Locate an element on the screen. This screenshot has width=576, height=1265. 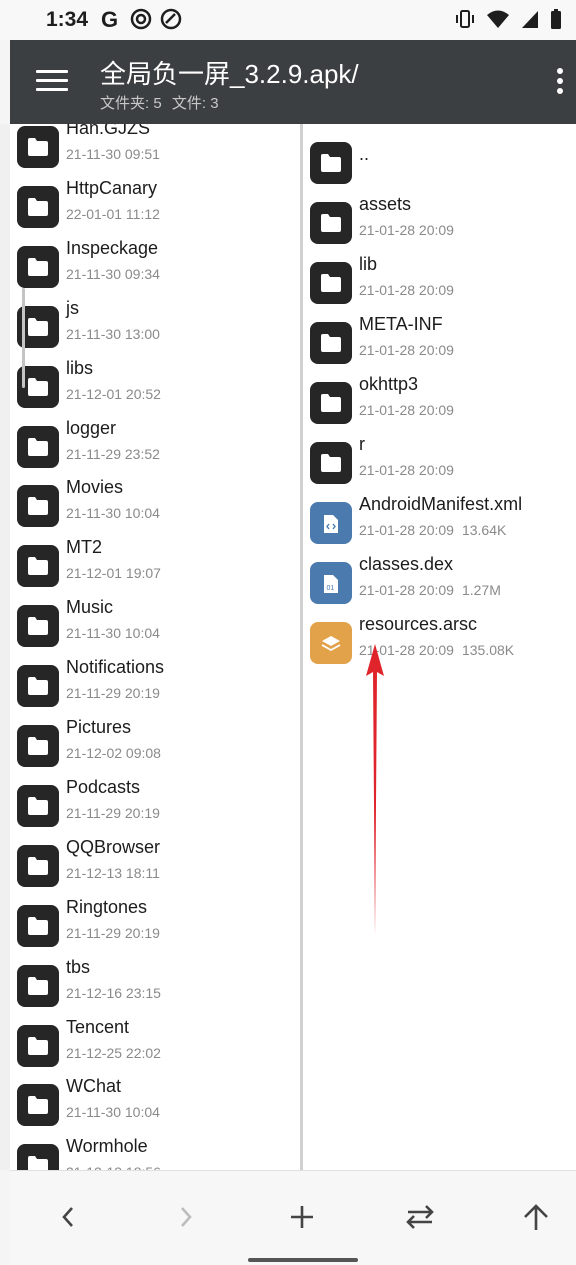
item-name: okhttp3 is located at coordinates (389, 384).